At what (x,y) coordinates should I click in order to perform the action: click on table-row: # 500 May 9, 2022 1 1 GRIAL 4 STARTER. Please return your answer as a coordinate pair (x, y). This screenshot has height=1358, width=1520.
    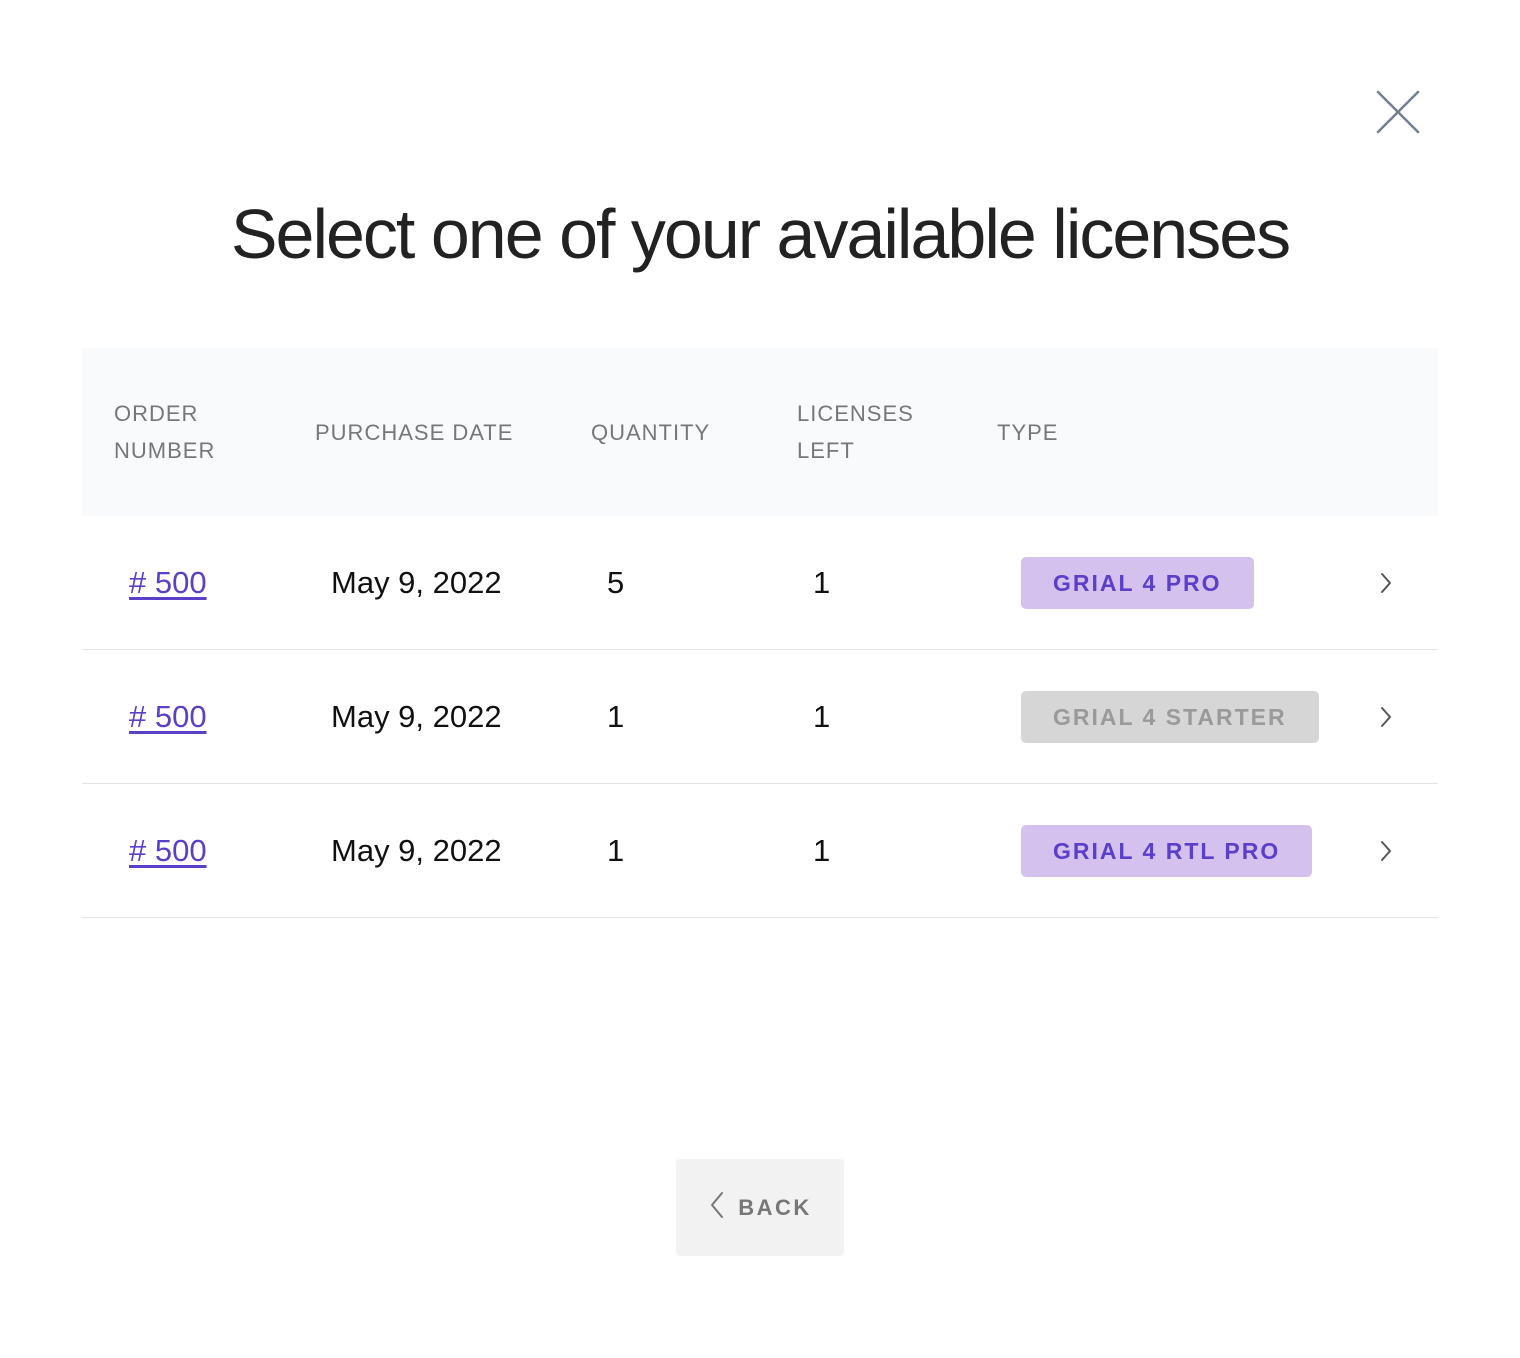
    Looking at the image, I should click on (760, 717).